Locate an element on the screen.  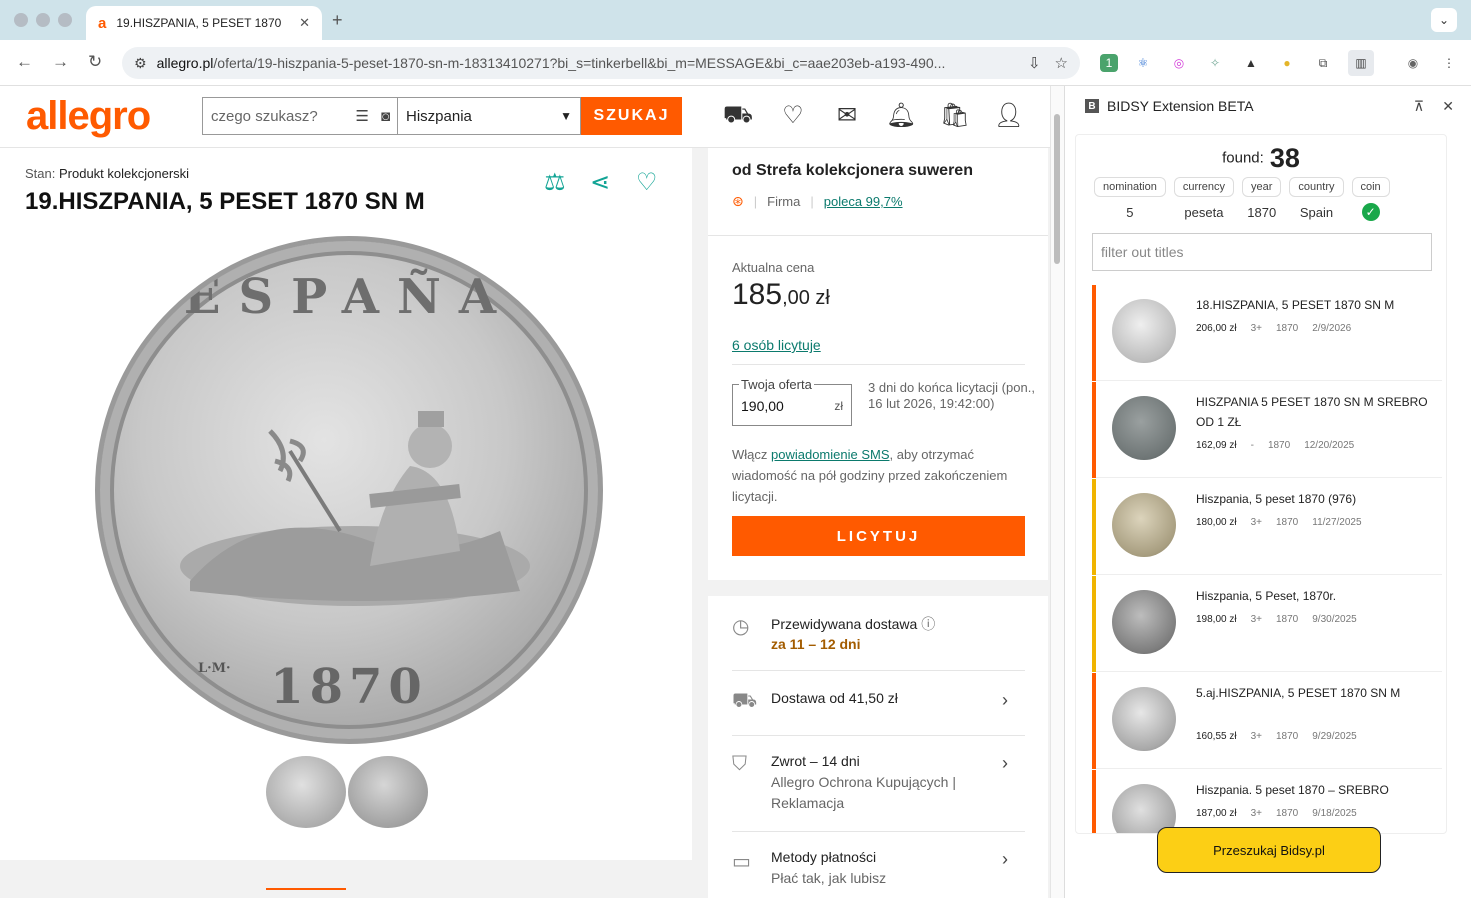
result-price: 198,00 zł is located at coordinates (1216, 619).